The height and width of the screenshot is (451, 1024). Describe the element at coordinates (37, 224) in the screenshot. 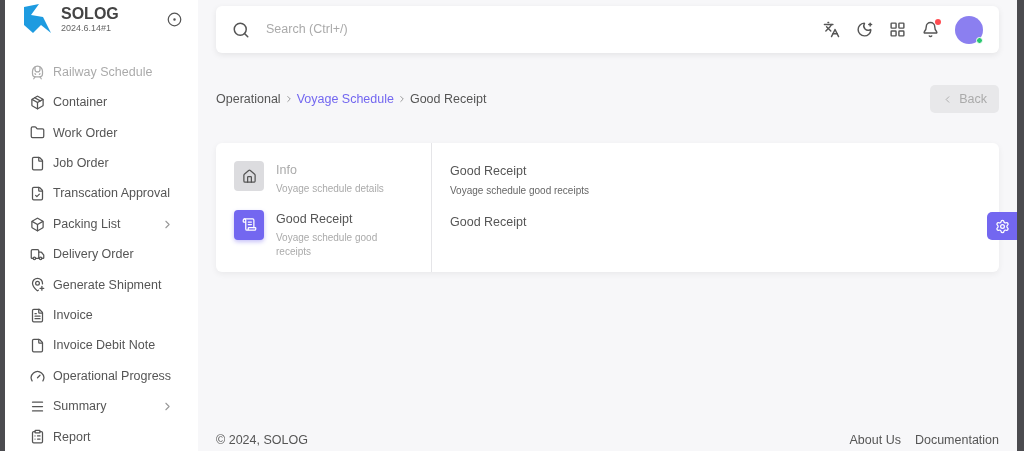

I see `box-icon` at that location.